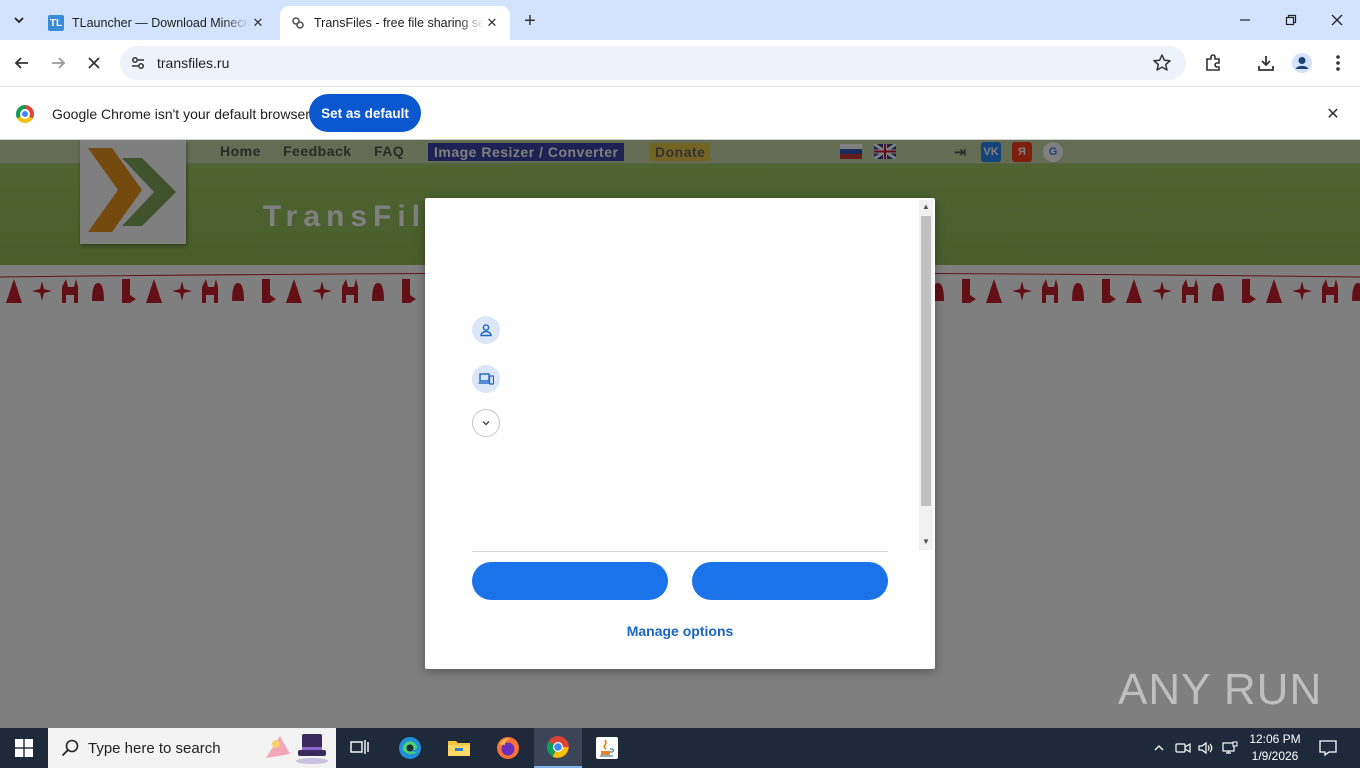 Image resolution: width=1360 pixels, height=768 pixels. What do you see at coordinates (530, 21) in the screenshot?
I see `new-tab-button: +` at bounding box center [530, 21].